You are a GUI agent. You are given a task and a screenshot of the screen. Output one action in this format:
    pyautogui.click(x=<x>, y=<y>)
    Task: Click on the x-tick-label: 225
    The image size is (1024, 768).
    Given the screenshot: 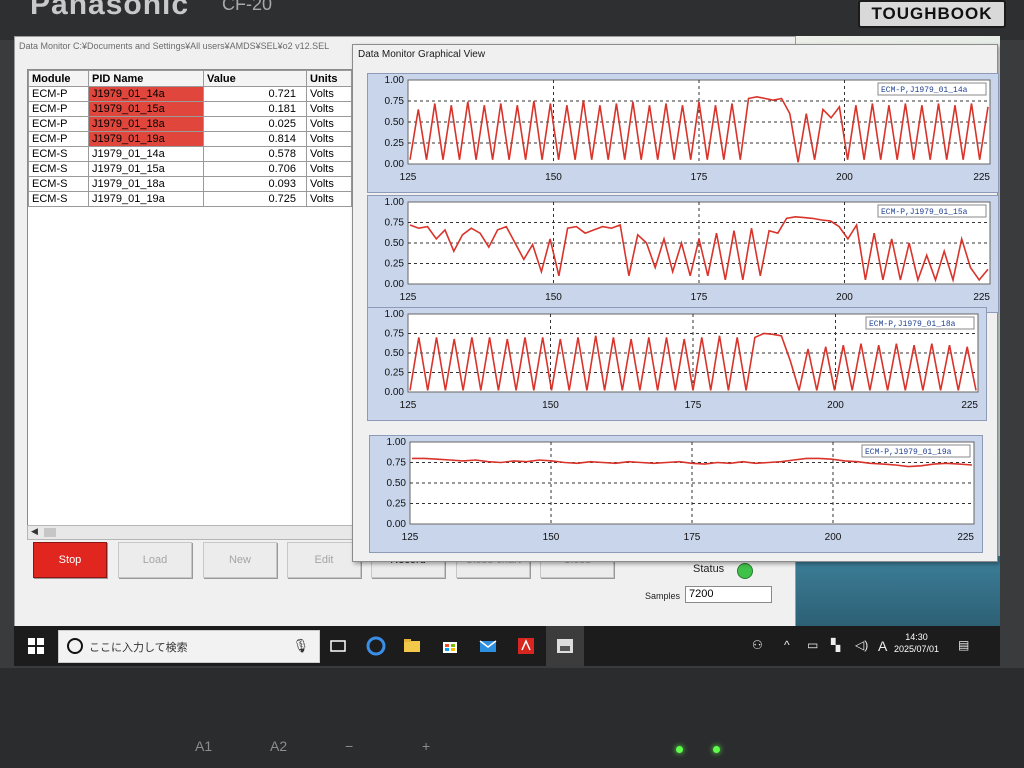 What is the action you would take?
    pyautogui.click(x=981, y=177)
    